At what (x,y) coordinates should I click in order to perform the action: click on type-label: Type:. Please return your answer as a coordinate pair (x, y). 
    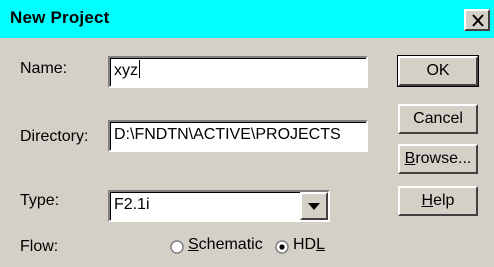
    Looking at the image, I should click on (40, 200).